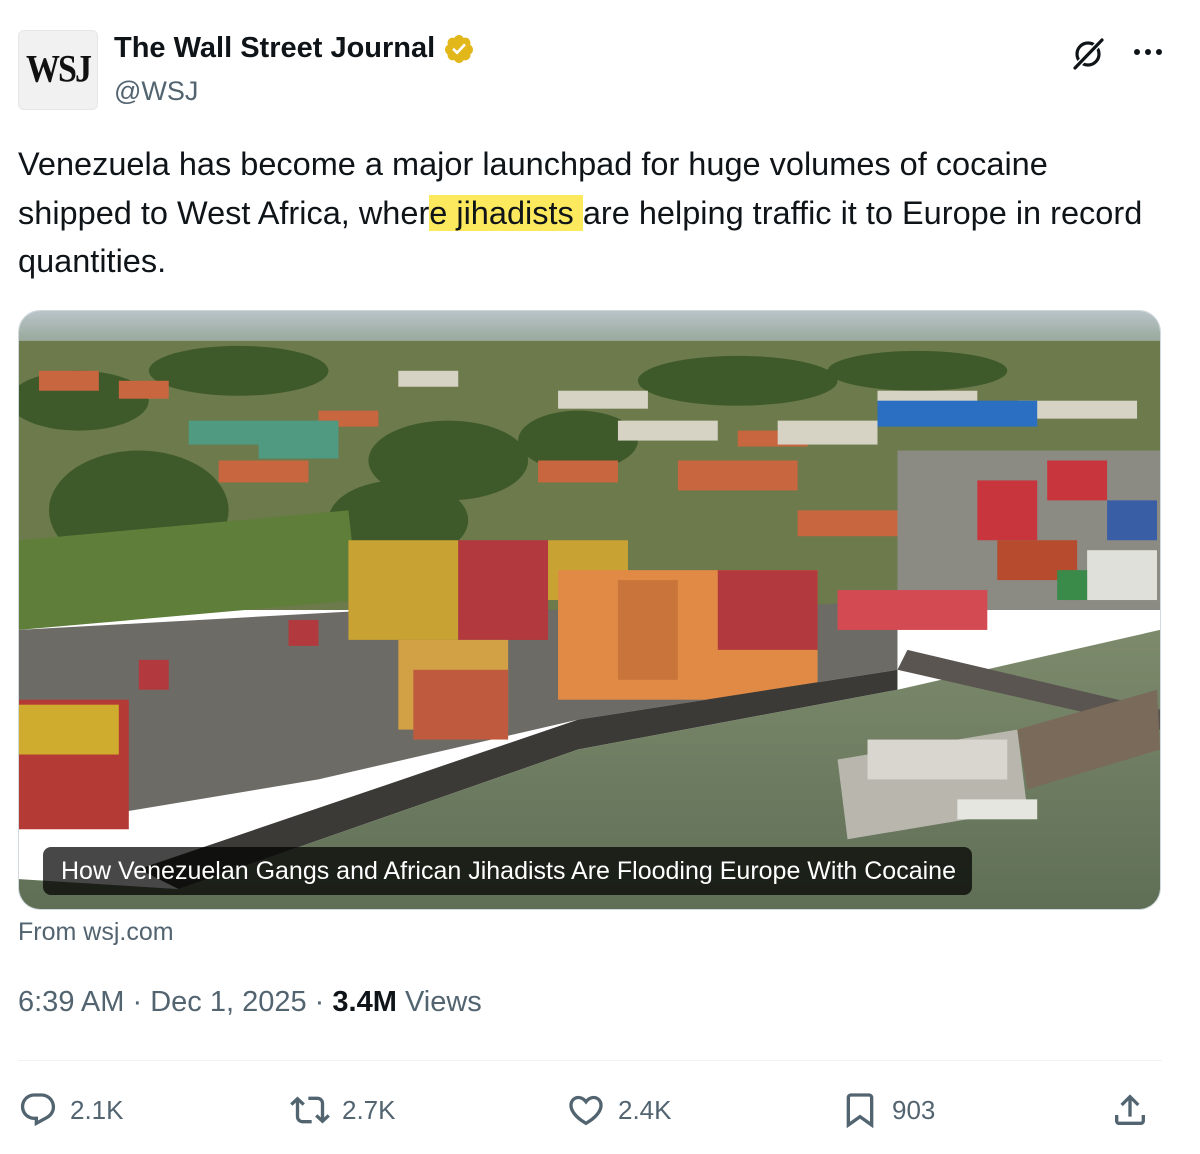 This screenshot has width=1200, height=1154. What do you see at coordinates (593, 71) in the screenshot?
I see `tweet-header: WSJ The Wall Street Journal @WSJ` at bounding box center [593, 71].